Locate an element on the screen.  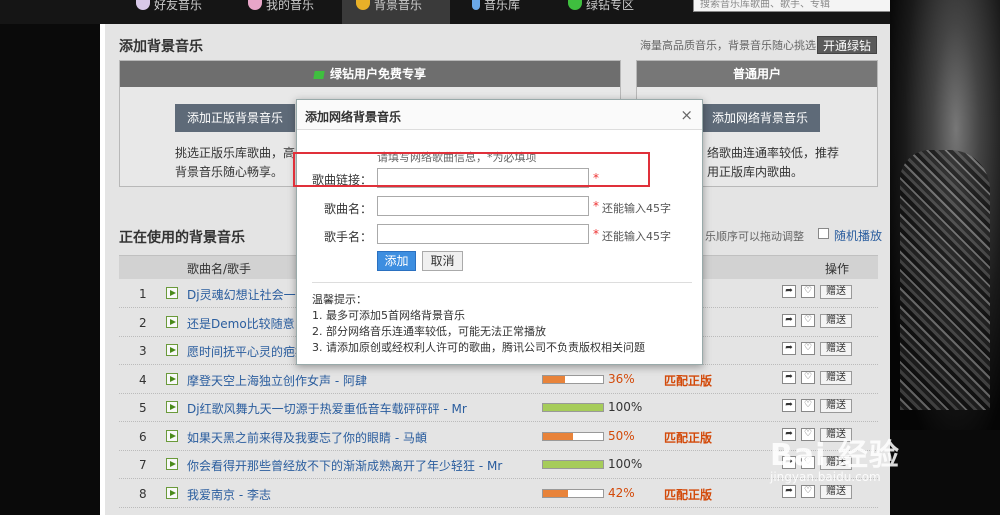
table-row: 5 Dj红歌风舞九天一切源于热爱重低音车载砰砰砰 - Mr 100% ➦ ♡ 赠送 is located at coordinates (498, 408).